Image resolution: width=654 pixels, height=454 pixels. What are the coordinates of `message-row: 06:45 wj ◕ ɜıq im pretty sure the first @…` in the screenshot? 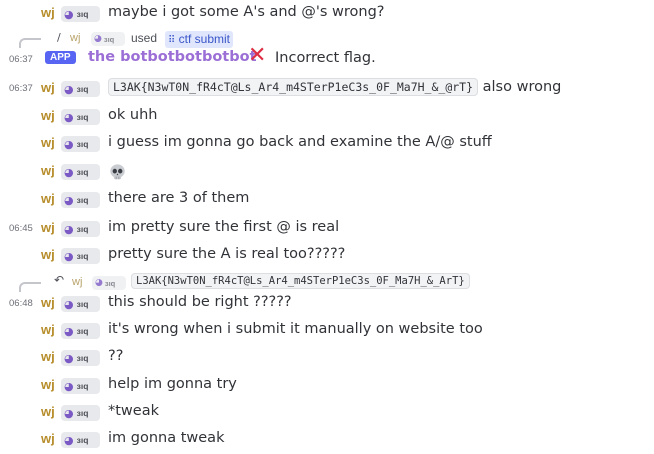 It's located at (327, 228).